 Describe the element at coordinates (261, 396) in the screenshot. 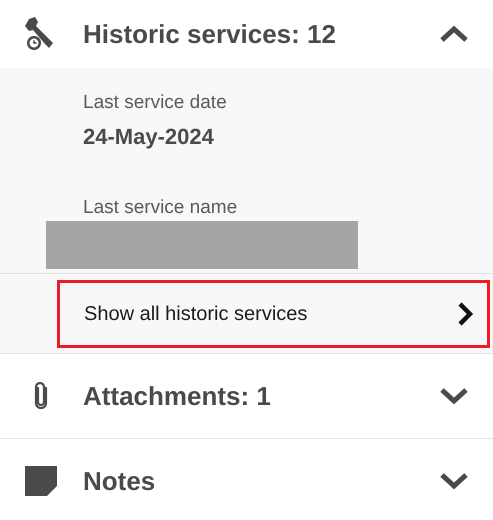

I see `section-title: Attachments: 1` at that location.